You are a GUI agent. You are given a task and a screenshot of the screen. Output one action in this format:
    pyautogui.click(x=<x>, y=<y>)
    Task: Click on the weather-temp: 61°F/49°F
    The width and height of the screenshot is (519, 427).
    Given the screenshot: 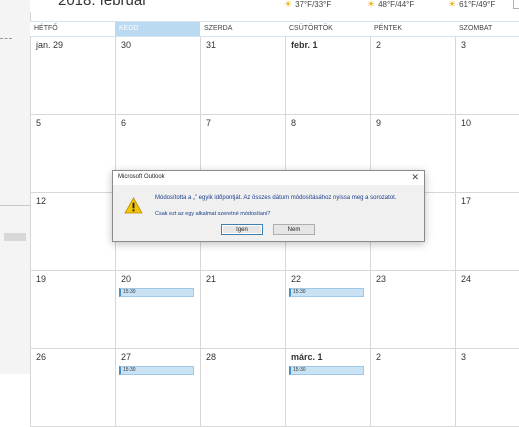 What is the action you would take?
    pyautogui.click(x=477, y=4)
    